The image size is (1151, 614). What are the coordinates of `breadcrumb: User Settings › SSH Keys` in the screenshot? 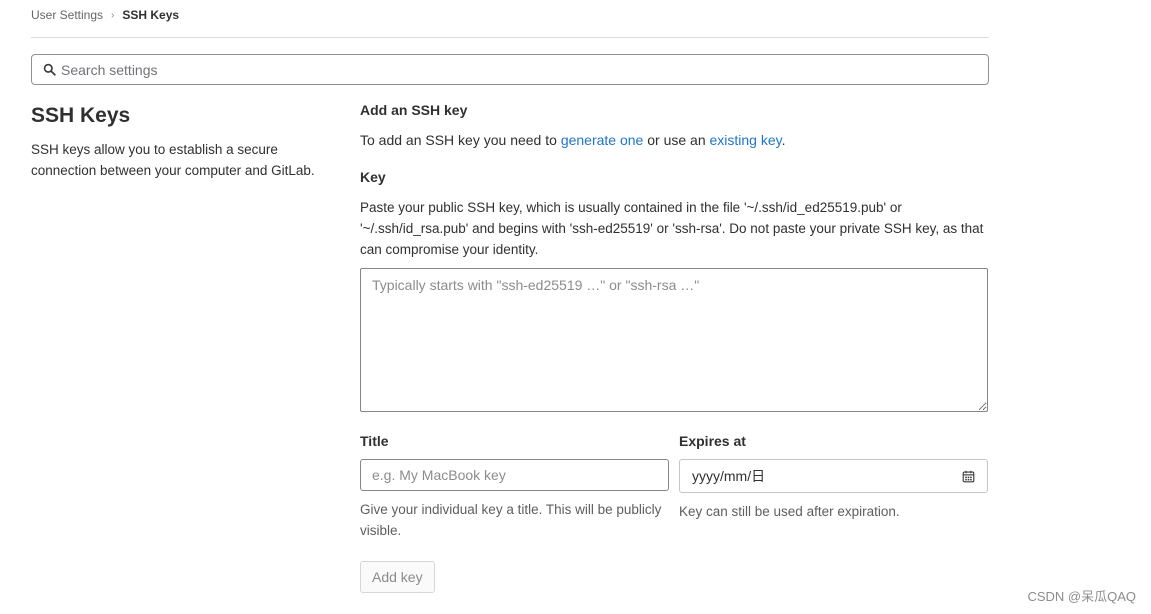 It's located at (105, 15).